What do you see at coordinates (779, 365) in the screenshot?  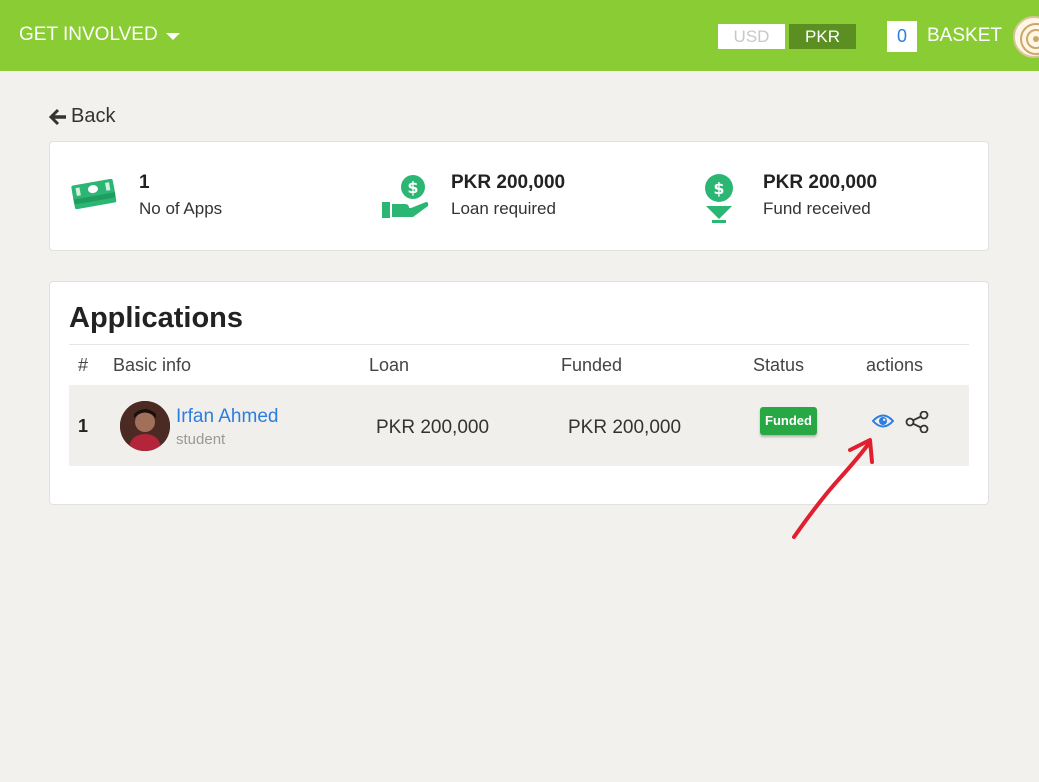 I see `col-status: Status` at bounding box center [779, 365].